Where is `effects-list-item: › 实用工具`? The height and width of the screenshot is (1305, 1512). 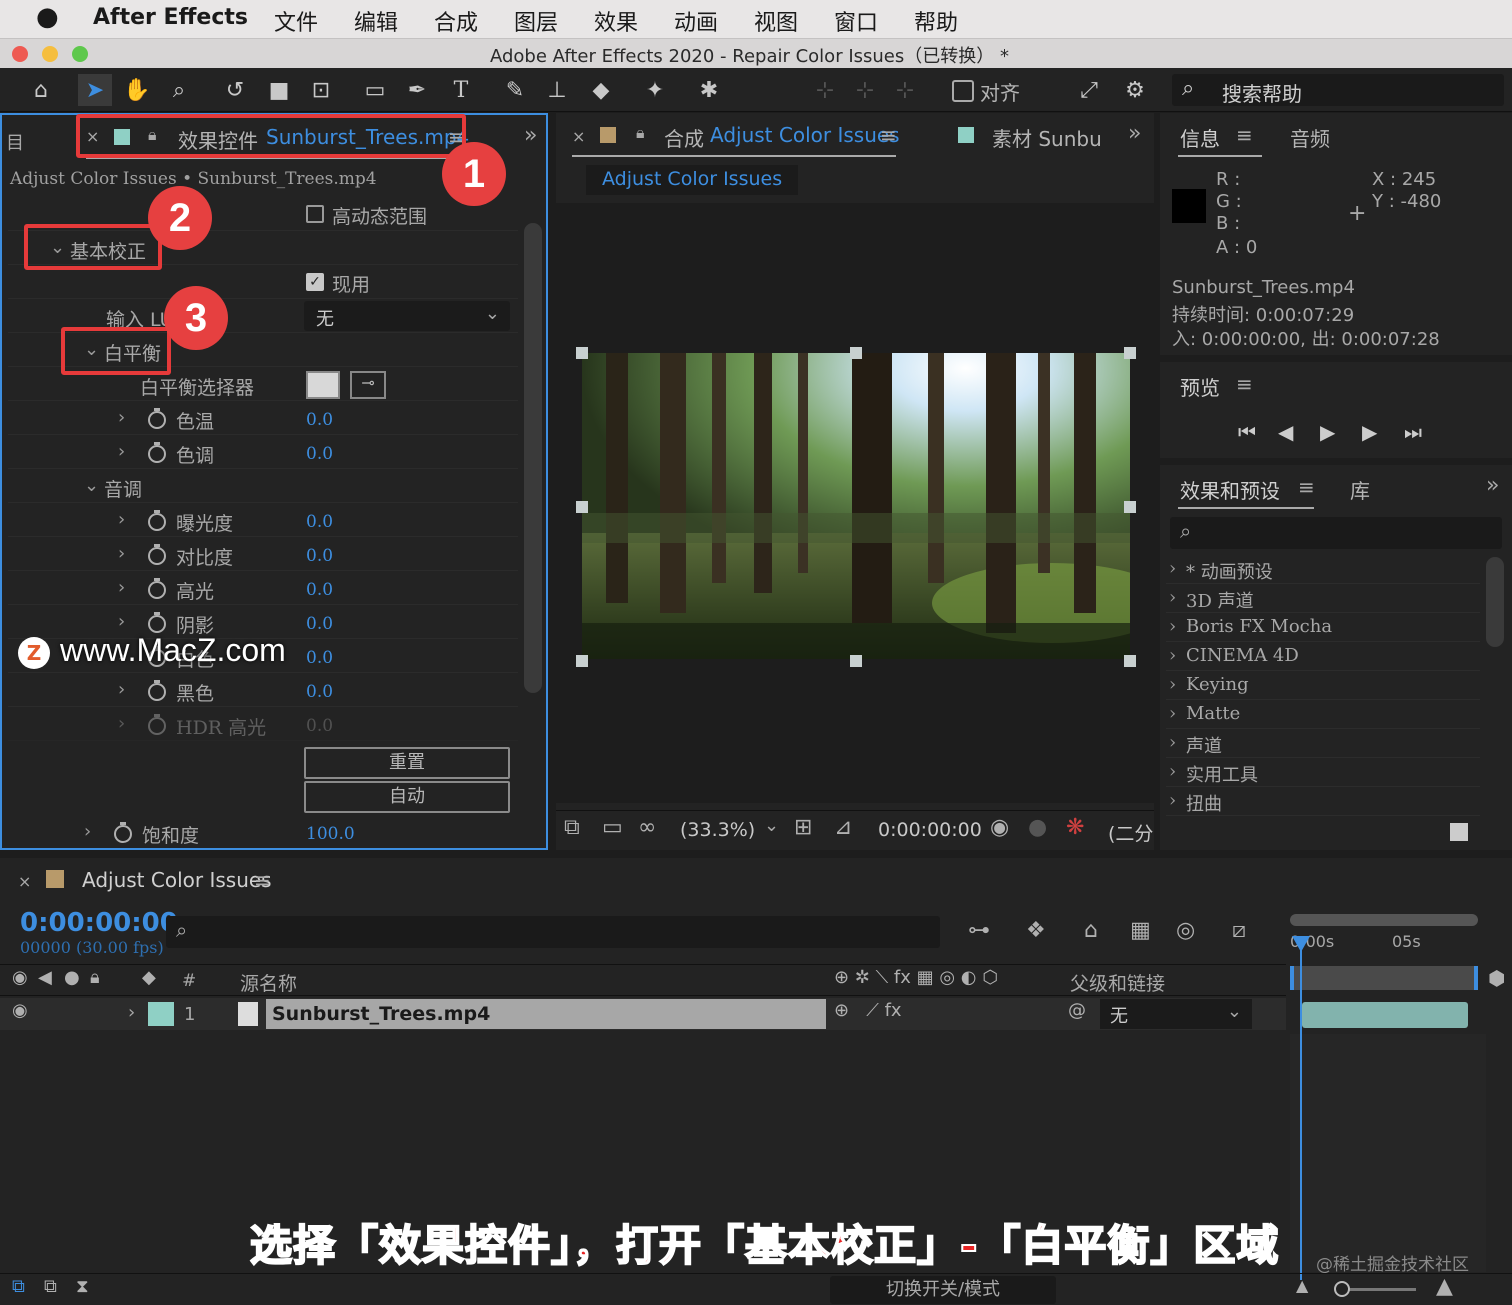
effects-list-item: › 实用工具 is located at coordinates (1323, 772).